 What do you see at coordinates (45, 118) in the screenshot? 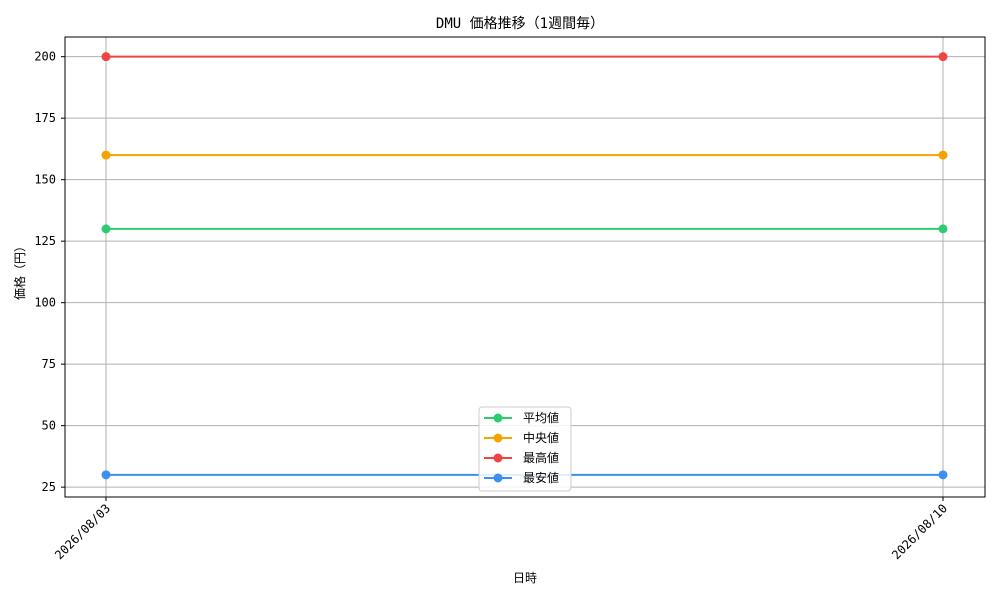
I see `y-tick-label: 175` at bounding box center [45, 118].